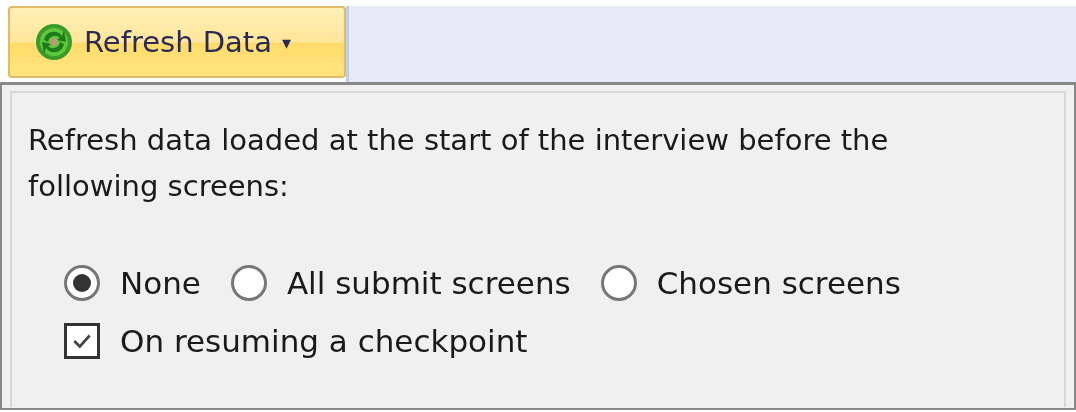 The height and width of the screenshot is (412, 1076). I want to click on radio-option: None, so click(132, 283).